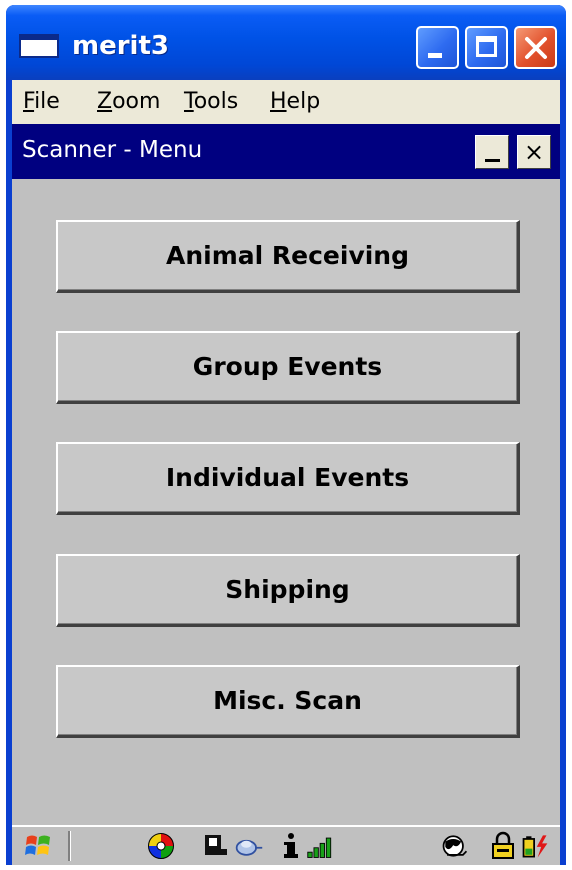  I want to click on inner-title-bar: Scanner - Menu ×, so click(286, 151).